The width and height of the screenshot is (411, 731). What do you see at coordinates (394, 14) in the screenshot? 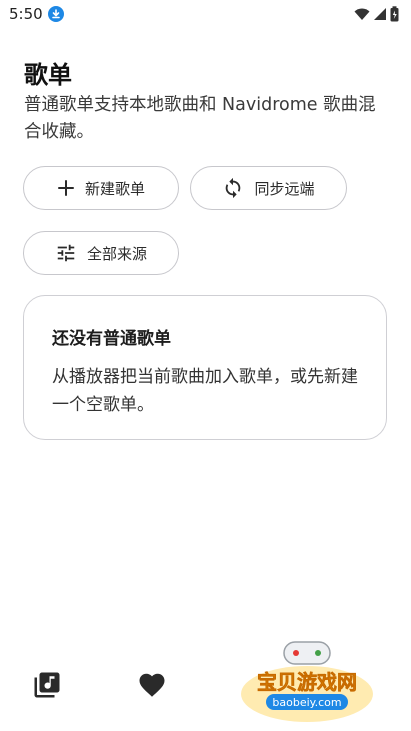
I see `battery-icon` at bounding box center [394, 14].